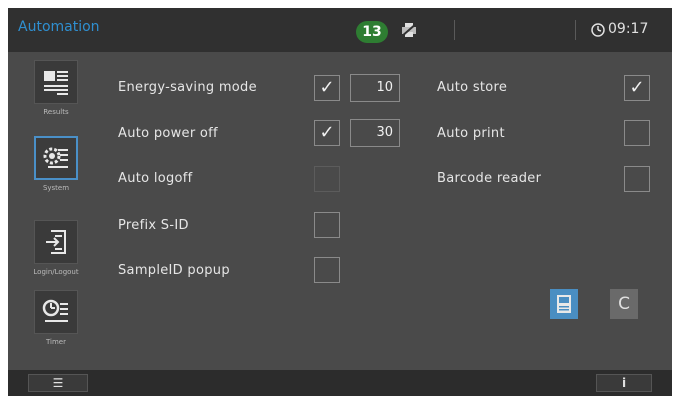 The width and height of the screenshot is (681, 404). I want to click on auto-logoff-checkbox, so click(327, 179).